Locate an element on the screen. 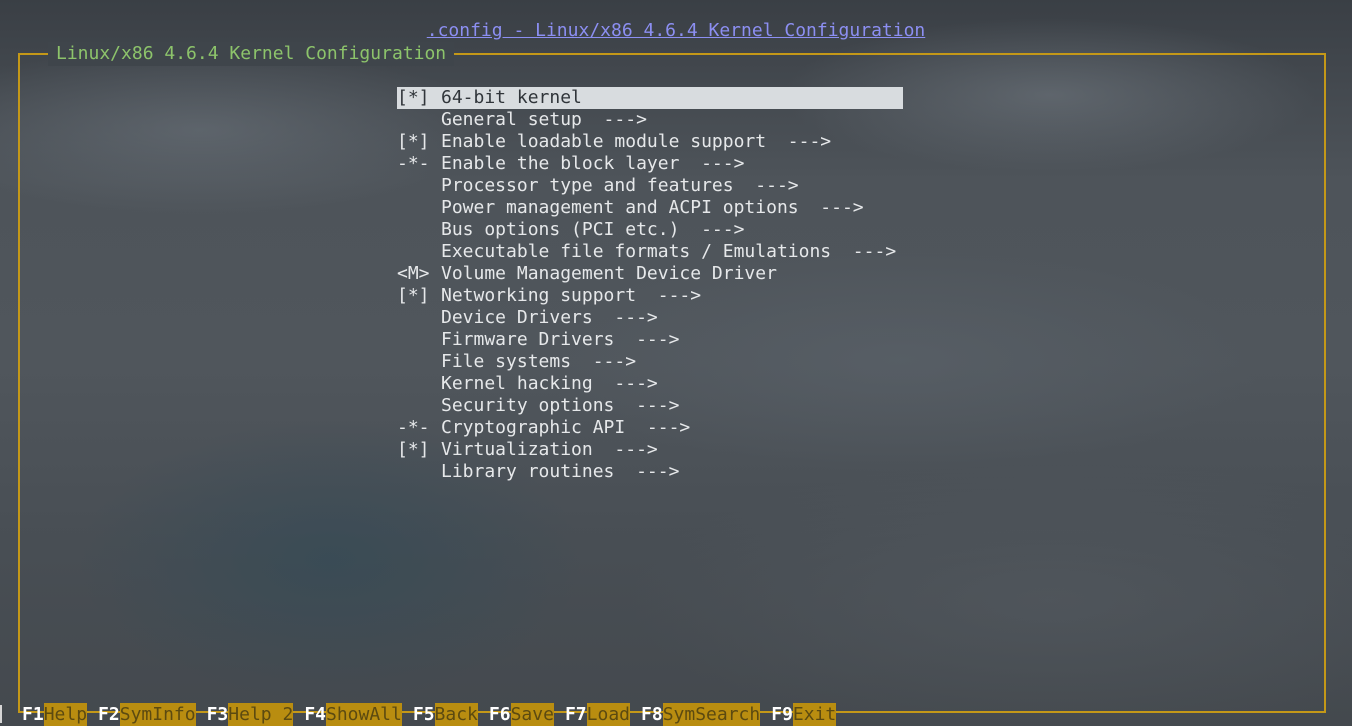 This screenshot has height=726, width=1352. fkey-syminfo-button: F2 SymInfo is located at coordinates (147, 714).